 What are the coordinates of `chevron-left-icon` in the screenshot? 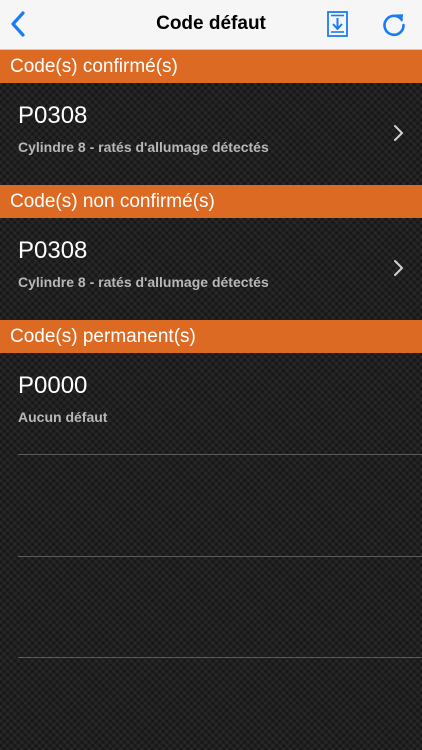 It's located at (18, 24).